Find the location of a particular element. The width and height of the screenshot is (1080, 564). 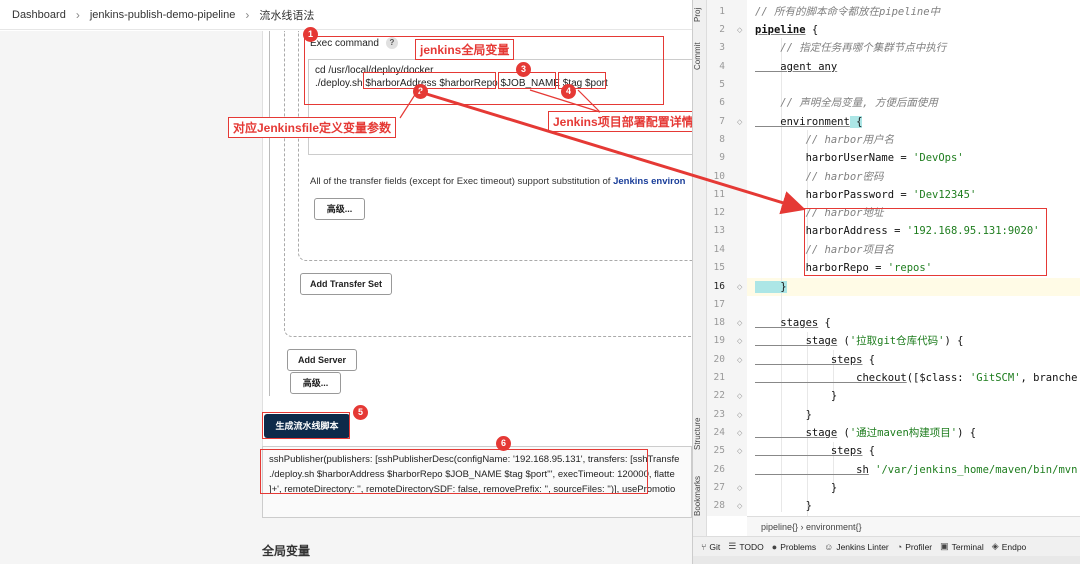

annotation-number: 5 is located at coordinates (360, 412).